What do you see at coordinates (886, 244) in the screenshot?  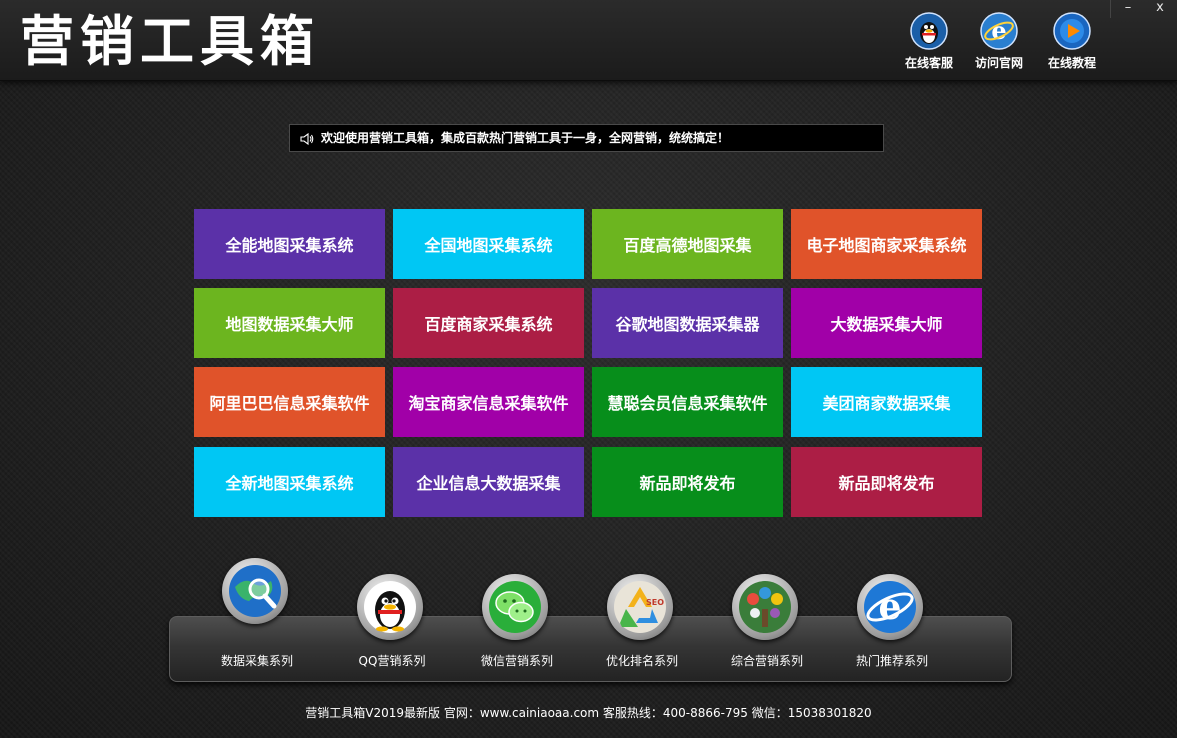 I see `tile-e-map-merchant-collector: 电子地图商家采集系统` at bounding box center [886, 244].